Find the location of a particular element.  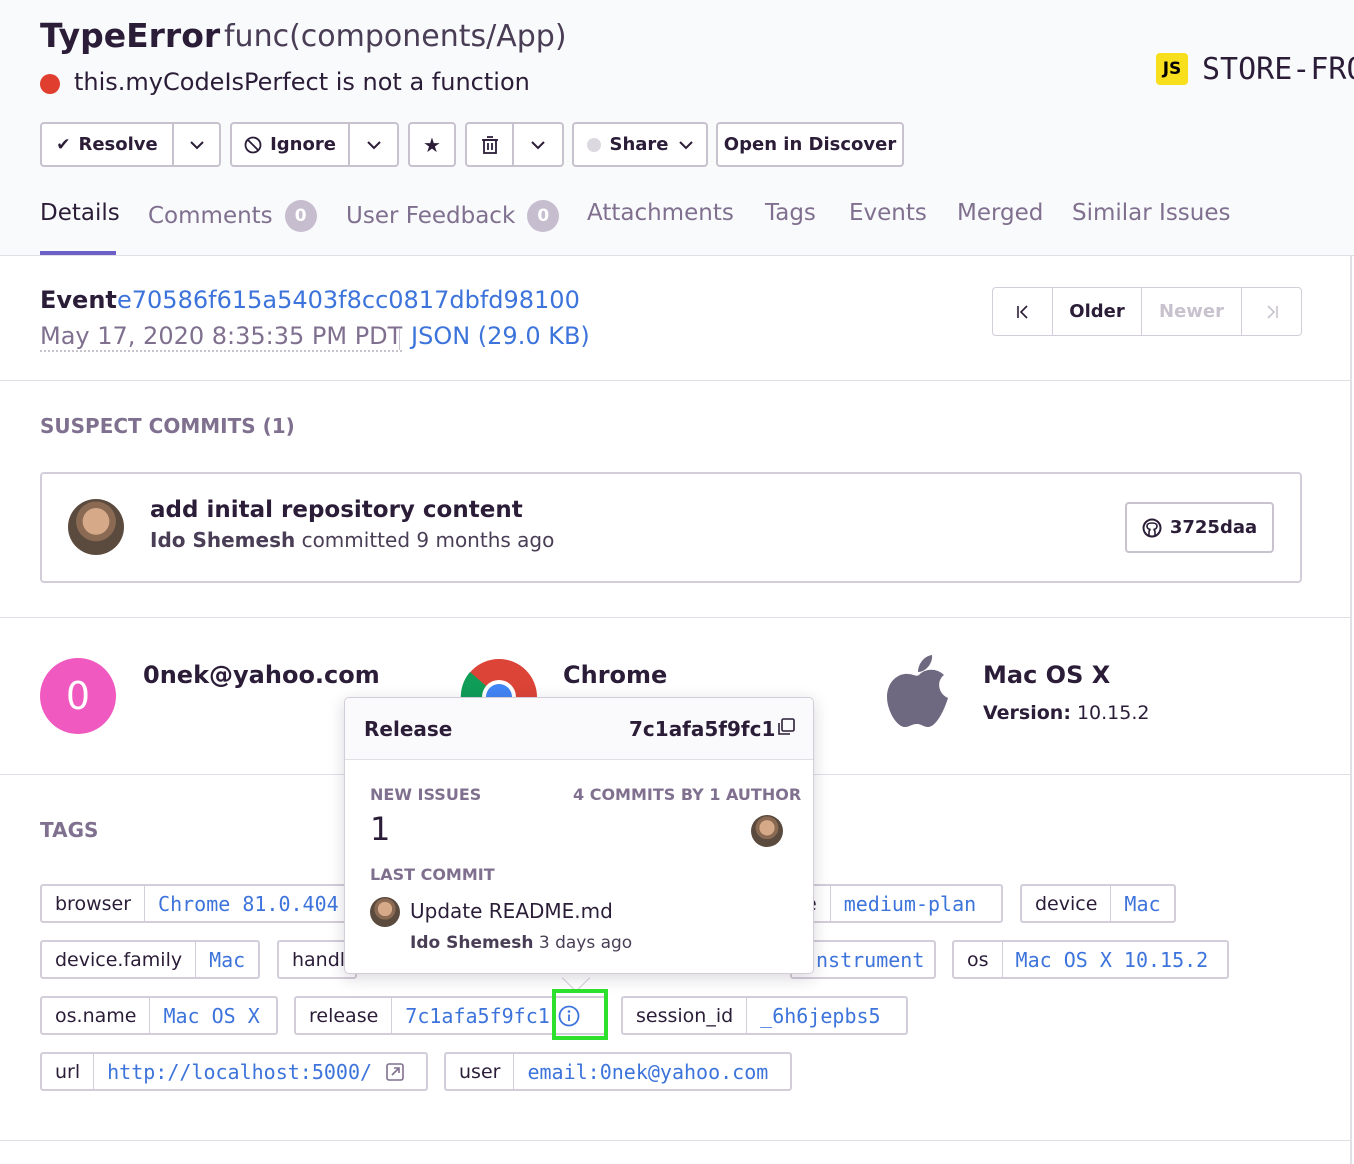

commit-message: add inital repository content is located at coordinates (336, 510).